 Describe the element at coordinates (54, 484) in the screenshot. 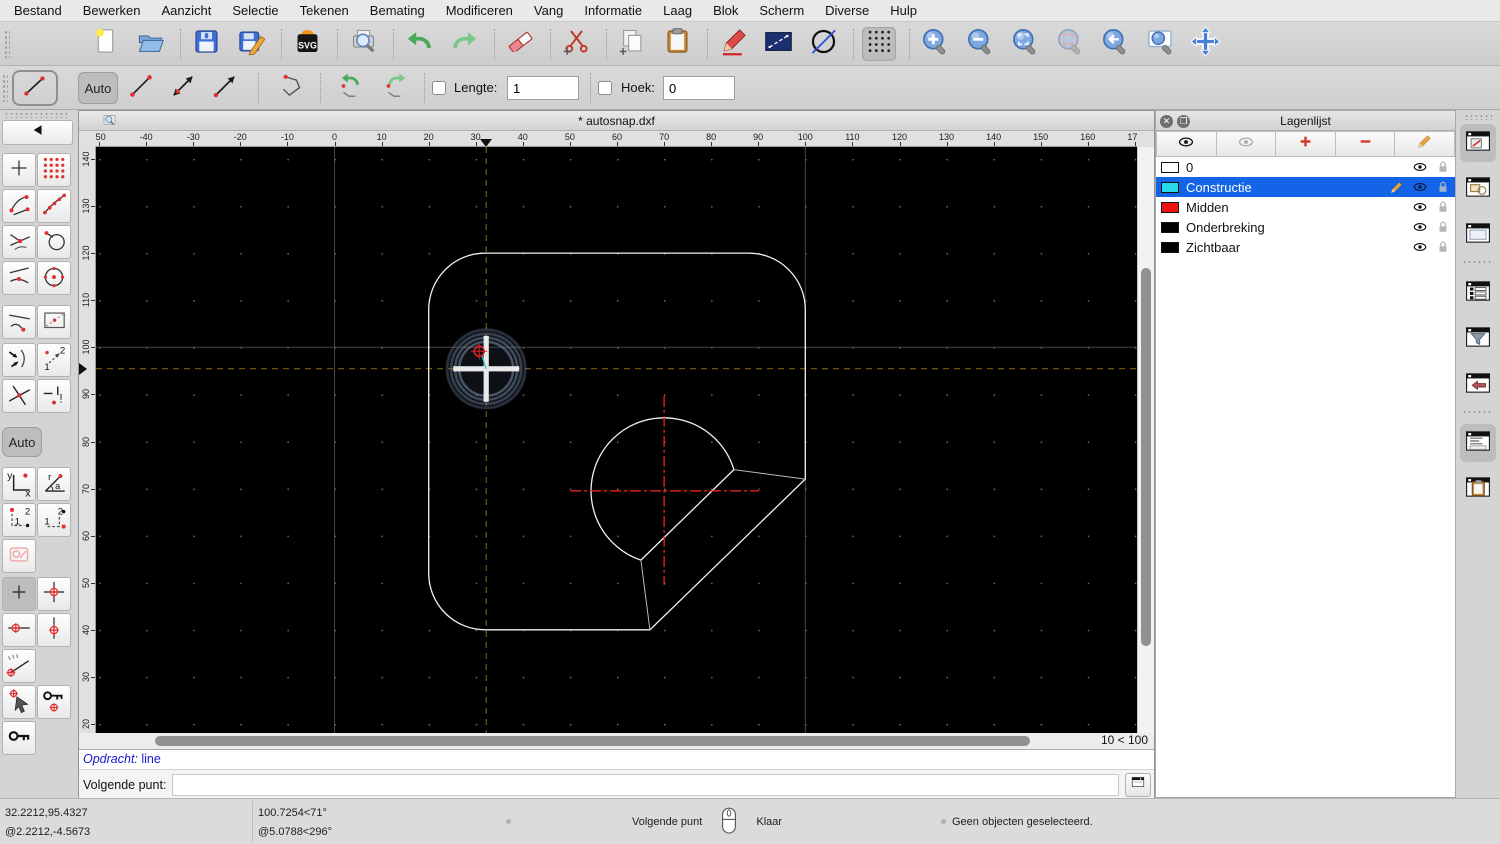

I see `coord-polar-button: ra` at that location.